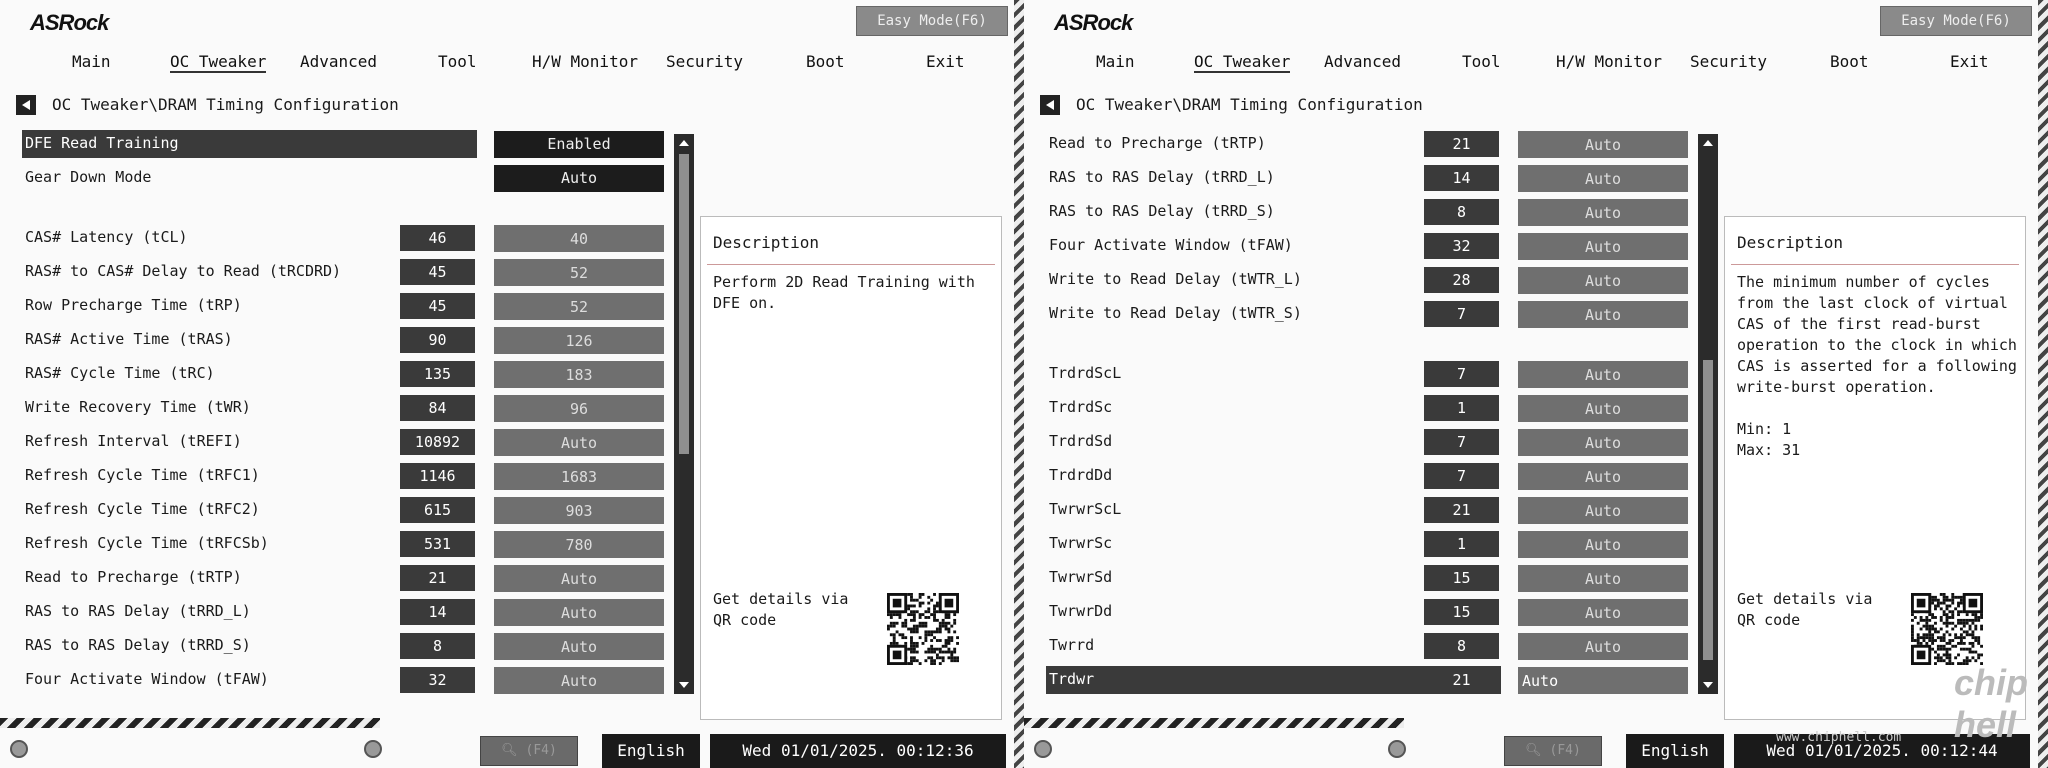 The height and width of the screenshot is (768, 2048). What do you see at coordinates (1371, 544) in the screenshot?
I see `setting-row: TwrwrSc 1 Auto` at bounding box center [1371, 544].